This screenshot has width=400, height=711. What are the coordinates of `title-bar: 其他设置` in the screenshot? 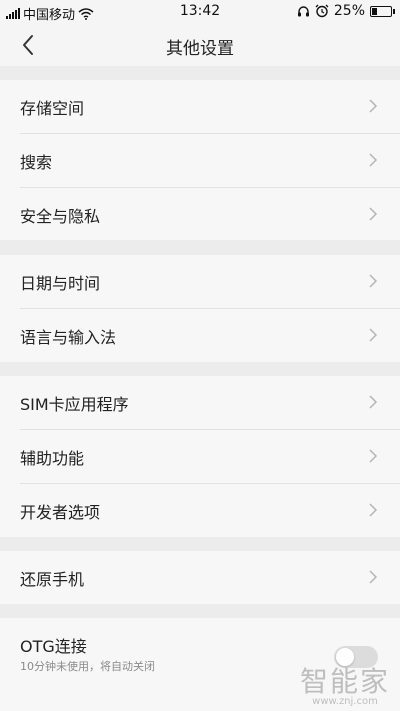 It's located at (200, 45).